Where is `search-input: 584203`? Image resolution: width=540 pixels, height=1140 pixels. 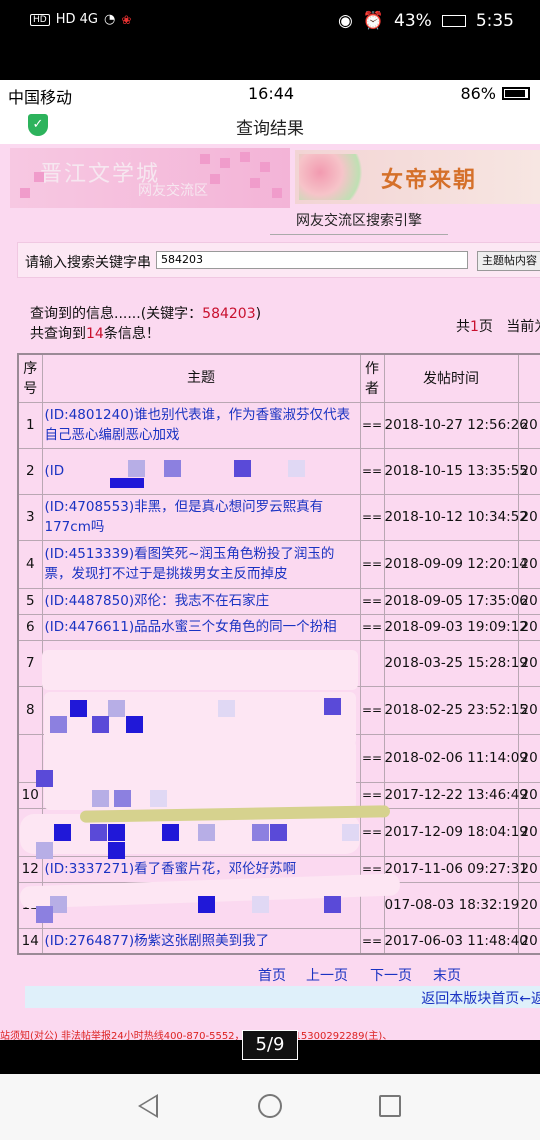 search-input: 584203 is located at coordinates (312, 260).